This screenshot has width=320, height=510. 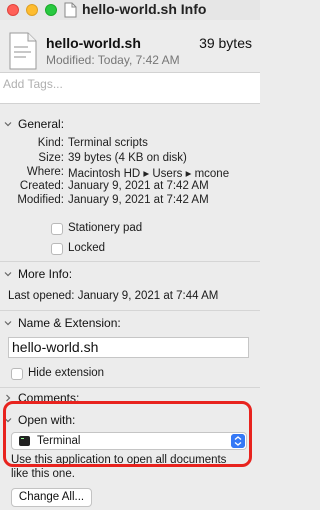 What do you see at coordinates (138, 186) in the screenshot?
I see `created-value: January 9, 2021 at 7:42 AM` at bounding box center [138, 186].